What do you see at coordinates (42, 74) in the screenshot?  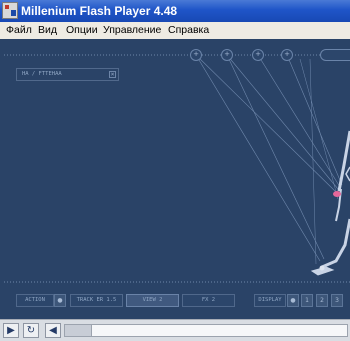 I see `tracker-label: HA / FTTEHAA` at bounding box center [42, 74].